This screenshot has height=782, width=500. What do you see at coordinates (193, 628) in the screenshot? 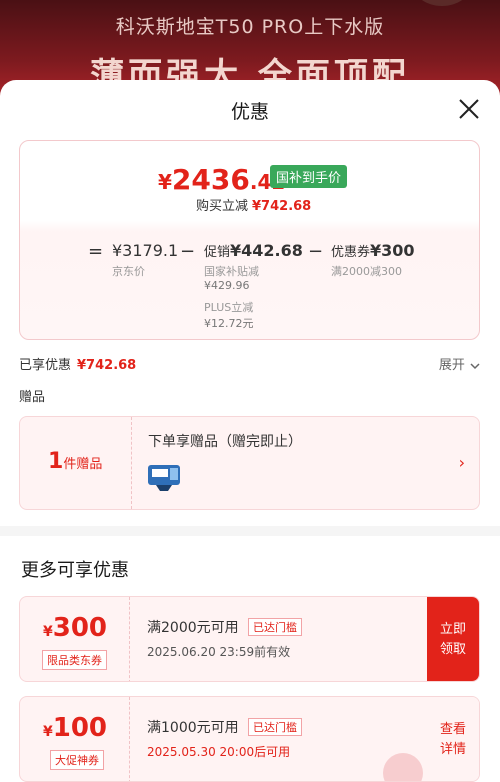
I see `coupon-condition: 满2000元可用` at bounding box center [193, 628].